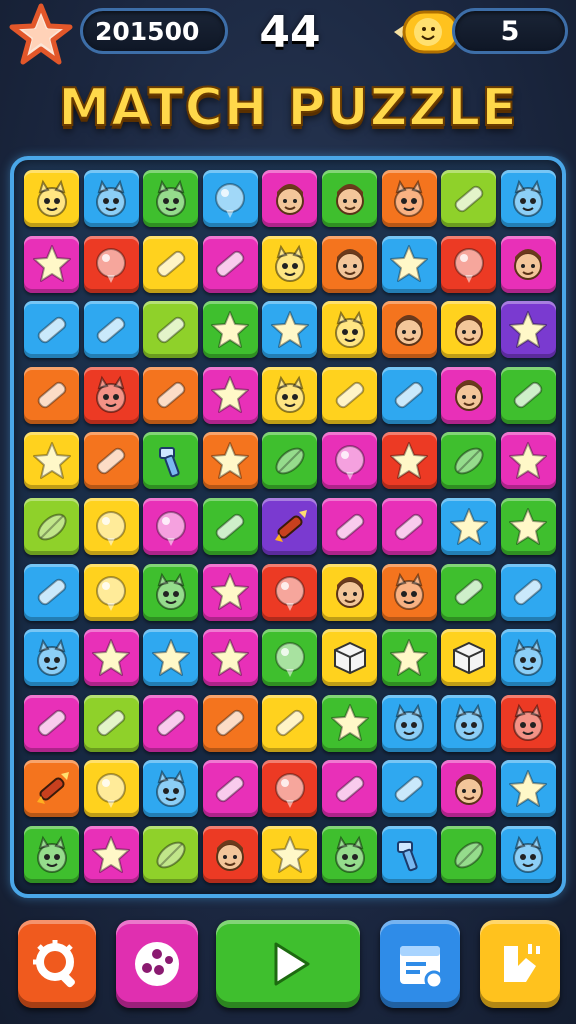 This screenshot has height=1024, width=576. Describe the element at coordinates (41, 35) in the screenshot. I see `star-menu-icon` at that location.